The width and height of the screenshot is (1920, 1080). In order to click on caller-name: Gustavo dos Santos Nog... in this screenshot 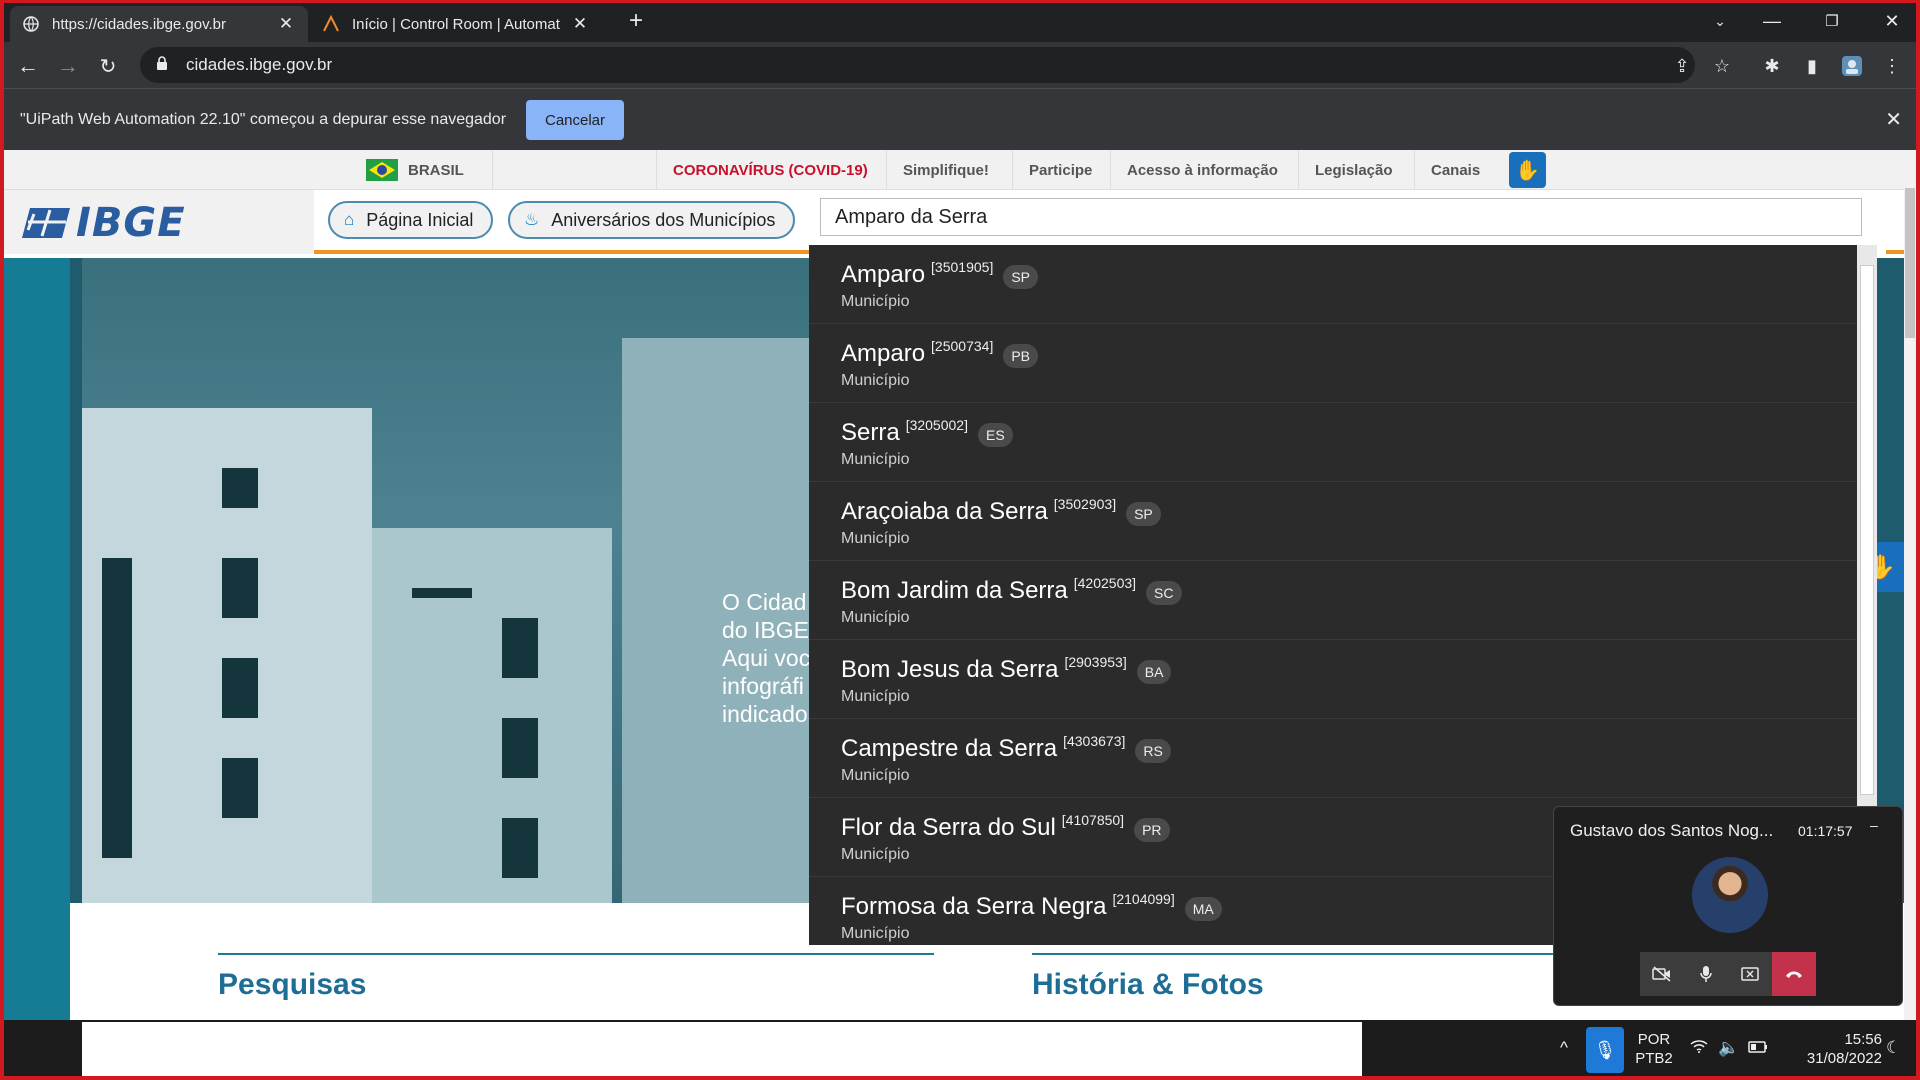, I will do `click(1672, 830)`.